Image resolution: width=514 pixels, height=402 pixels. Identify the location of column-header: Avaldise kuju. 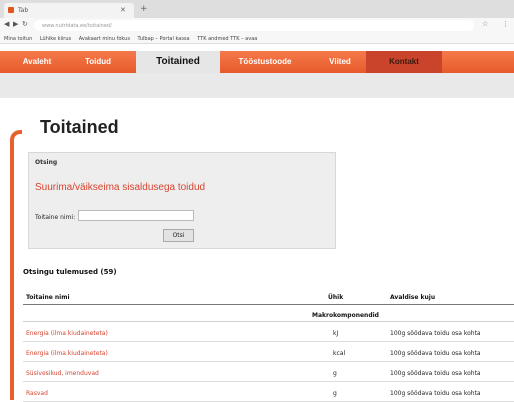
(412, 297).